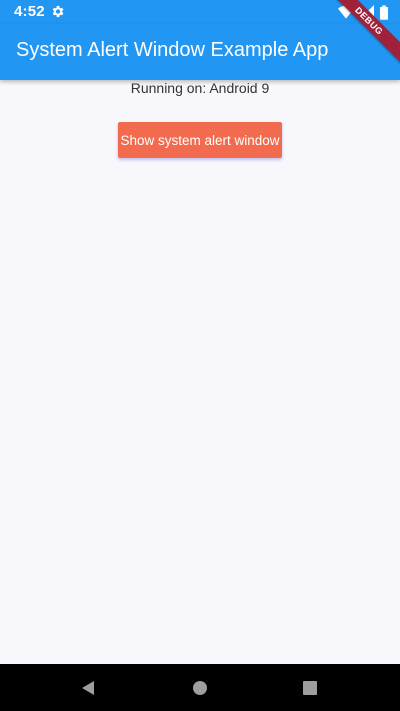 The width and height of the screenshot is (400, 711). I want to click on status-time: 4:52, so click(29, 11).